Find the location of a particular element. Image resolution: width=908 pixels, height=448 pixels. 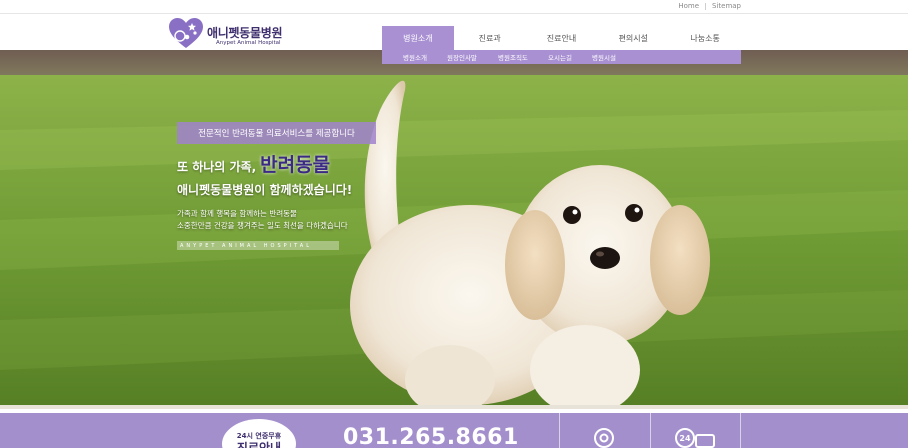

top-links-divider is located at coordinates (705, 6).